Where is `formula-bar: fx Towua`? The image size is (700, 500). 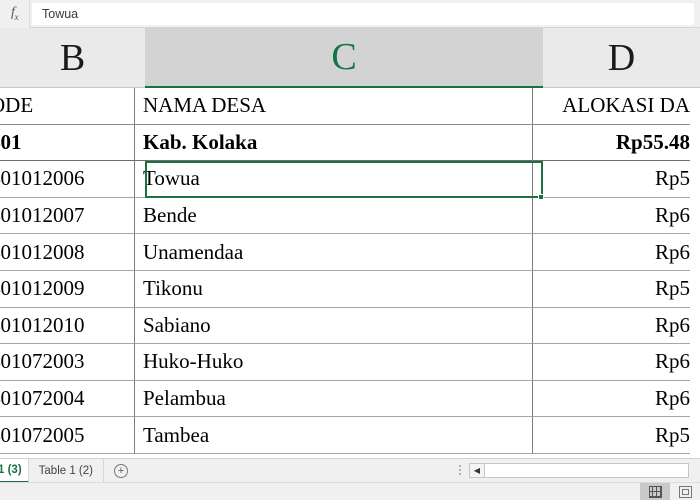 formula-bar: fx Towua is located at coordinates (350, 14).